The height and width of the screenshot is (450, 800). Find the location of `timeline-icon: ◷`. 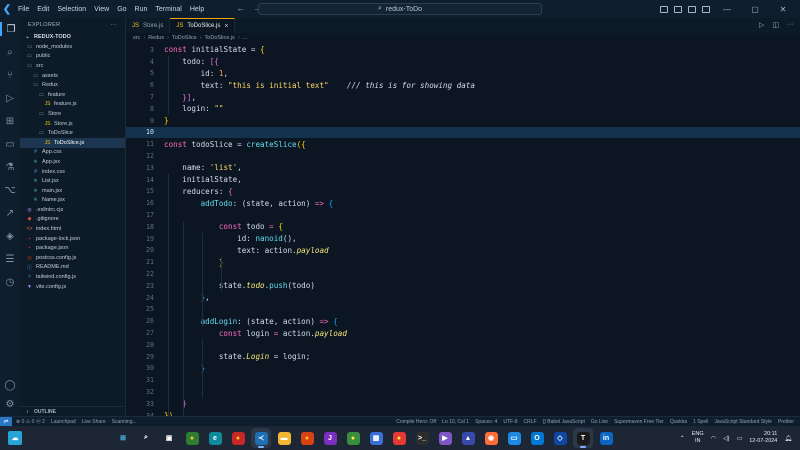

timeline-icon: ◷ is located at coordinates (10, 282).